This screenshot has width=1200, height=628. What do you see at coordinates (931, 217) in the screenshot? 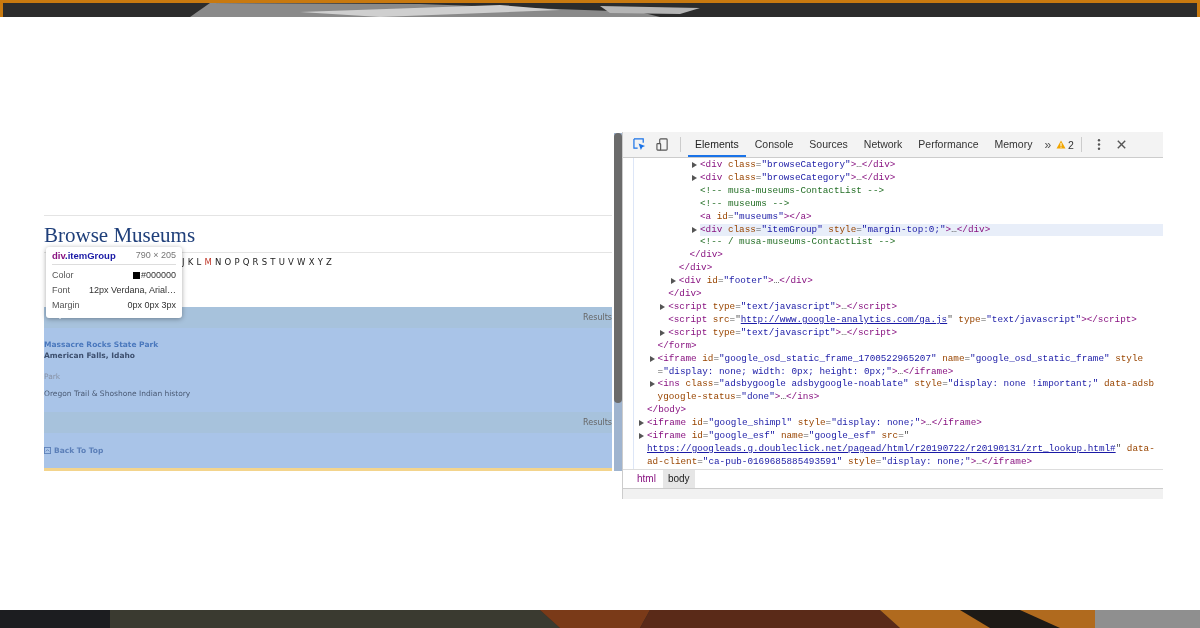
I see `code-line: <a id="museums"></a>` at bounding box center [931, 217].